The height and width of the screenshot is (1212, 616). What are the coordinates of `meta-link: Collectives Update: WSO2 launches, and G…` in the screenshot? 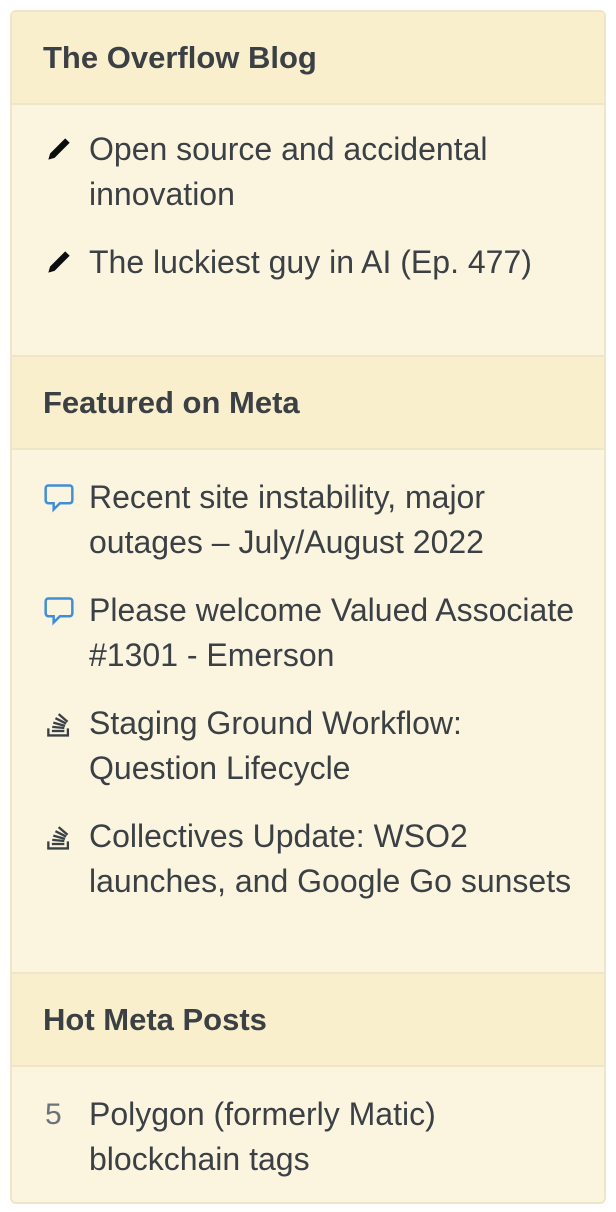 It's located at (330, 858).